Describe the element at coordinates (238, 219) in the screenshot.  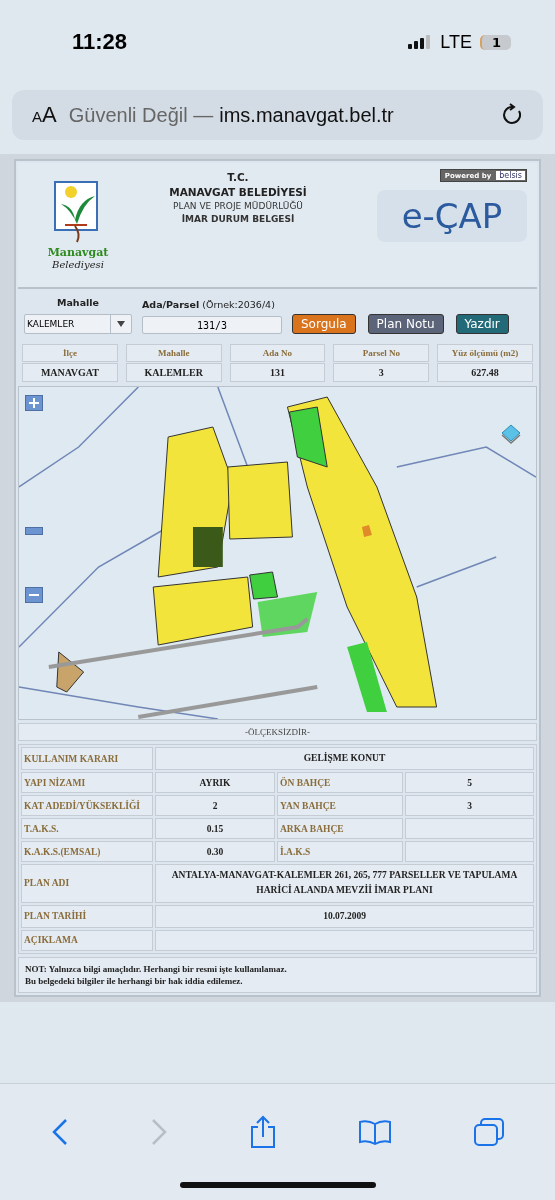
I see `header-line: İMAR DURUM BELGESİ` at that location.